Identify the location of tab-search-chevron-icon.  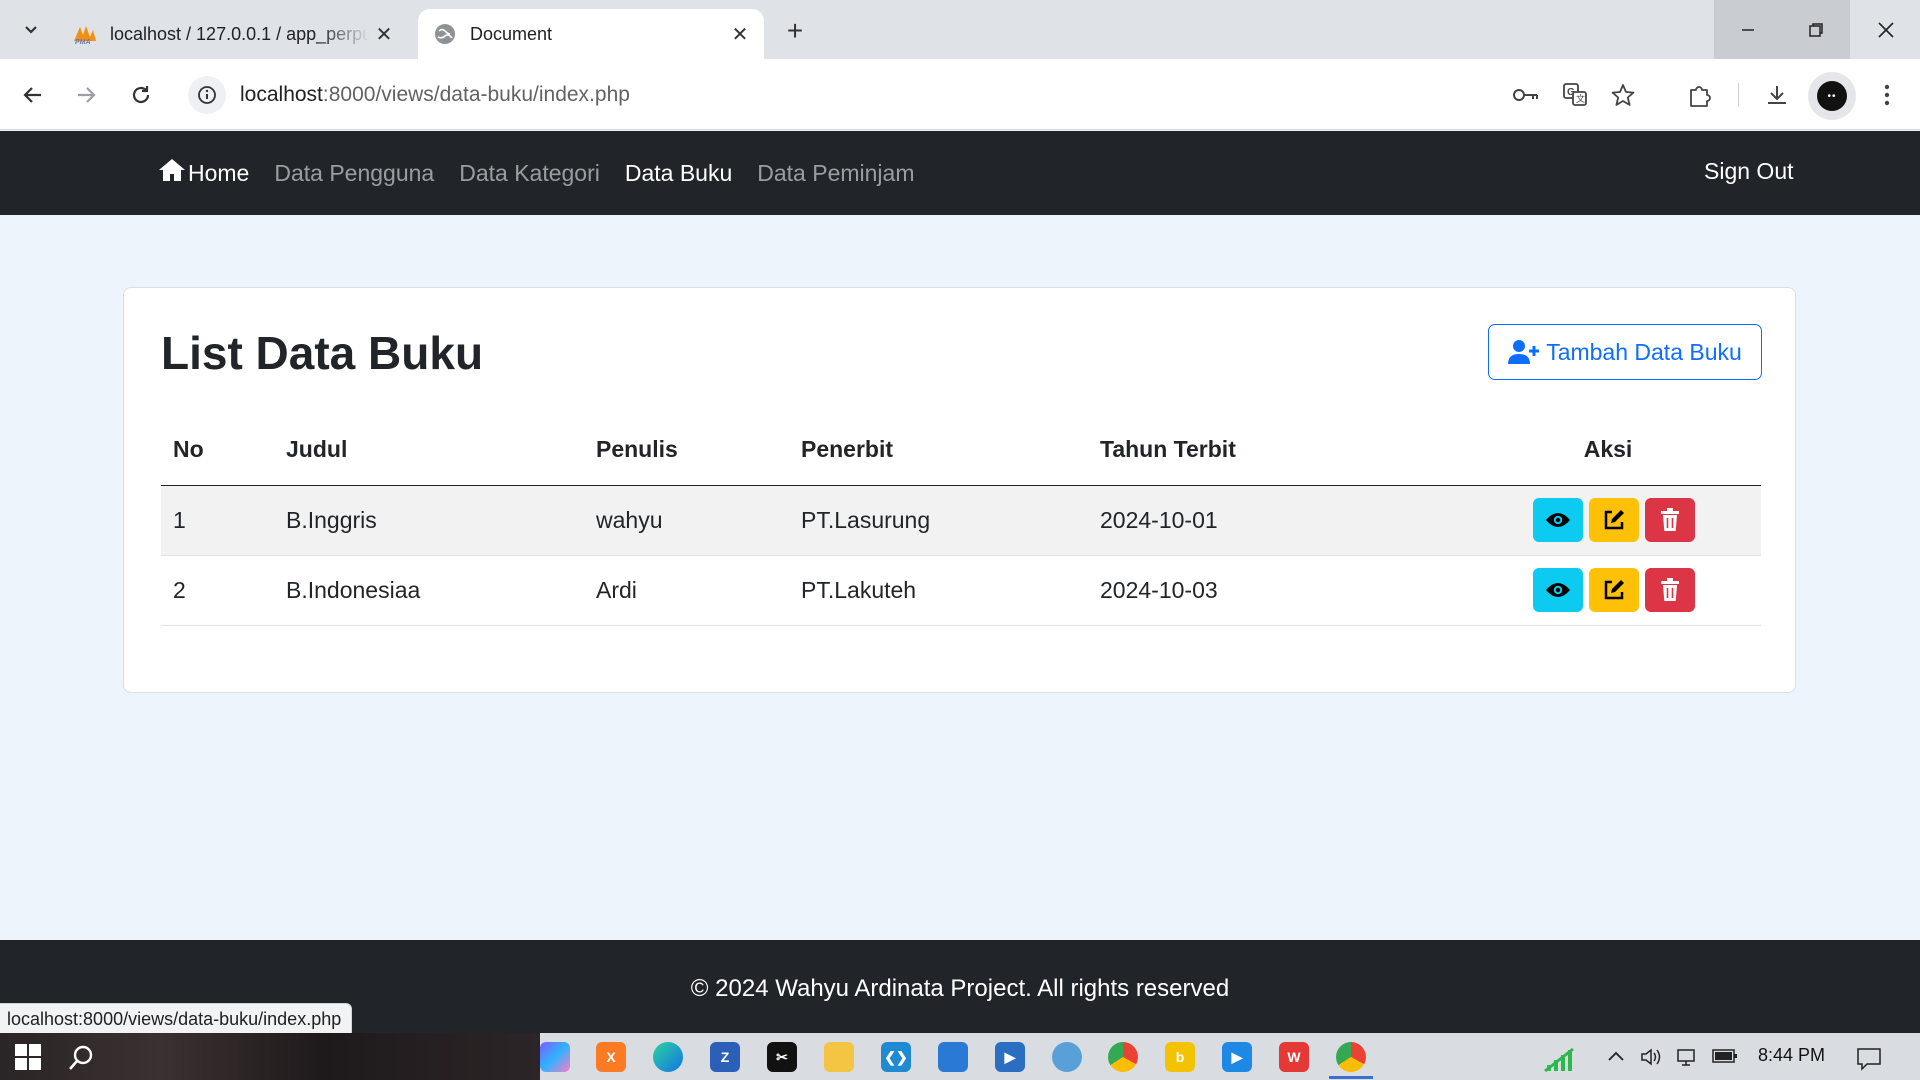
(31, 29).